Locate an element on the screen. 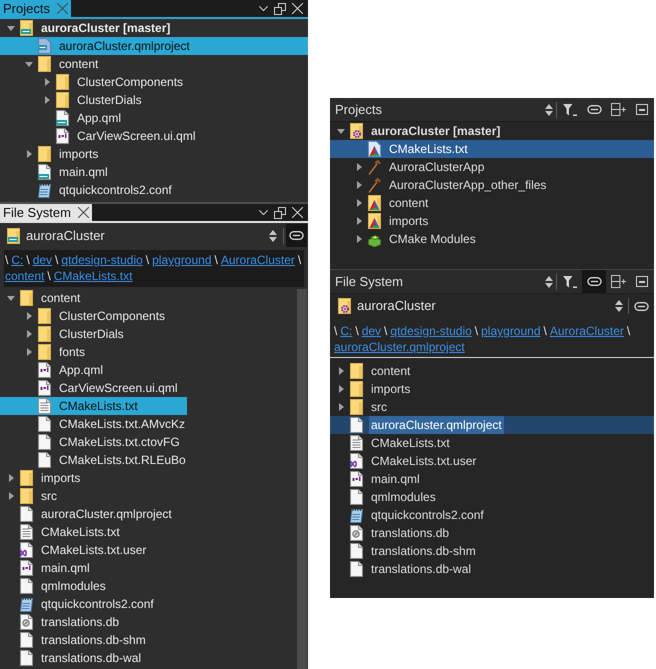 This screenshot has width=656, height=669. breadcrumb-link: auroraCluster.qmlproject is located at coordinates (399, 347).